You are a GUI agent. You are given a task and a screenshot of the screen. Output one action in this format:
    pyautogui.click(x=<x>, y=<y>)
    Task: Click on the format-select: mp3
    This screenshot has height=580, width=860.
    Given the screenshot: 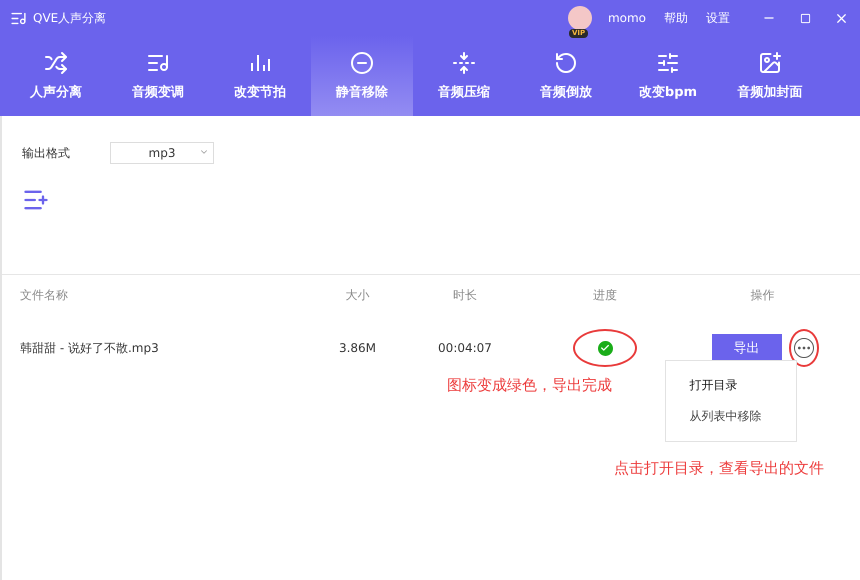 What is the action you would take?
    pyautogui.click(x=162, y=153)
    